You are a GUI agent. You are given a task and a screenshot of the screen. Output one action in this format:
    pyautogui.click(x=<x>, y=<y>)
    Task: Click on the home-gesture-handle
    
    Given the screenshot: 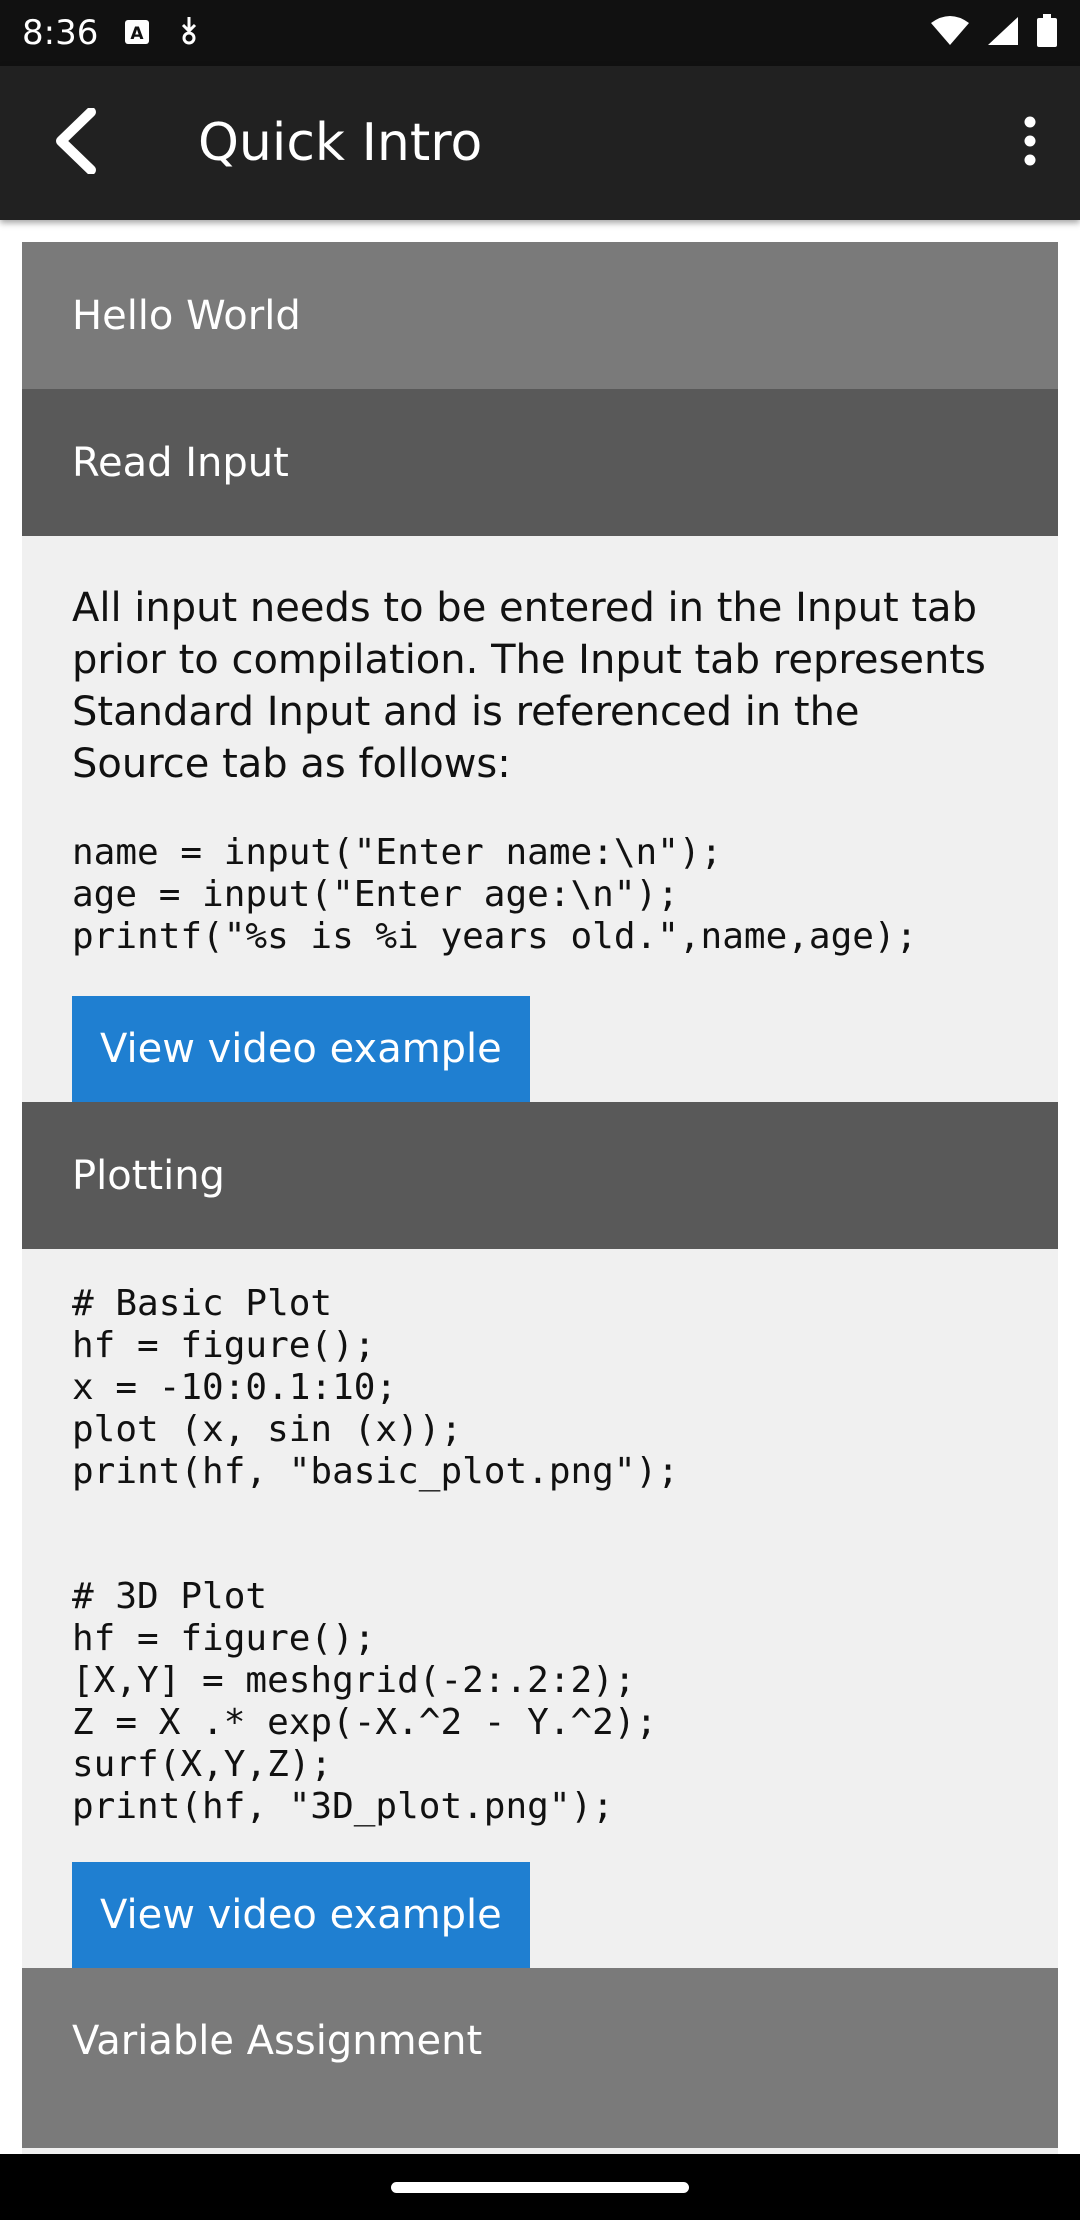 What is the action you would take?
    pyautogui.click(x=540, y=2187)
    